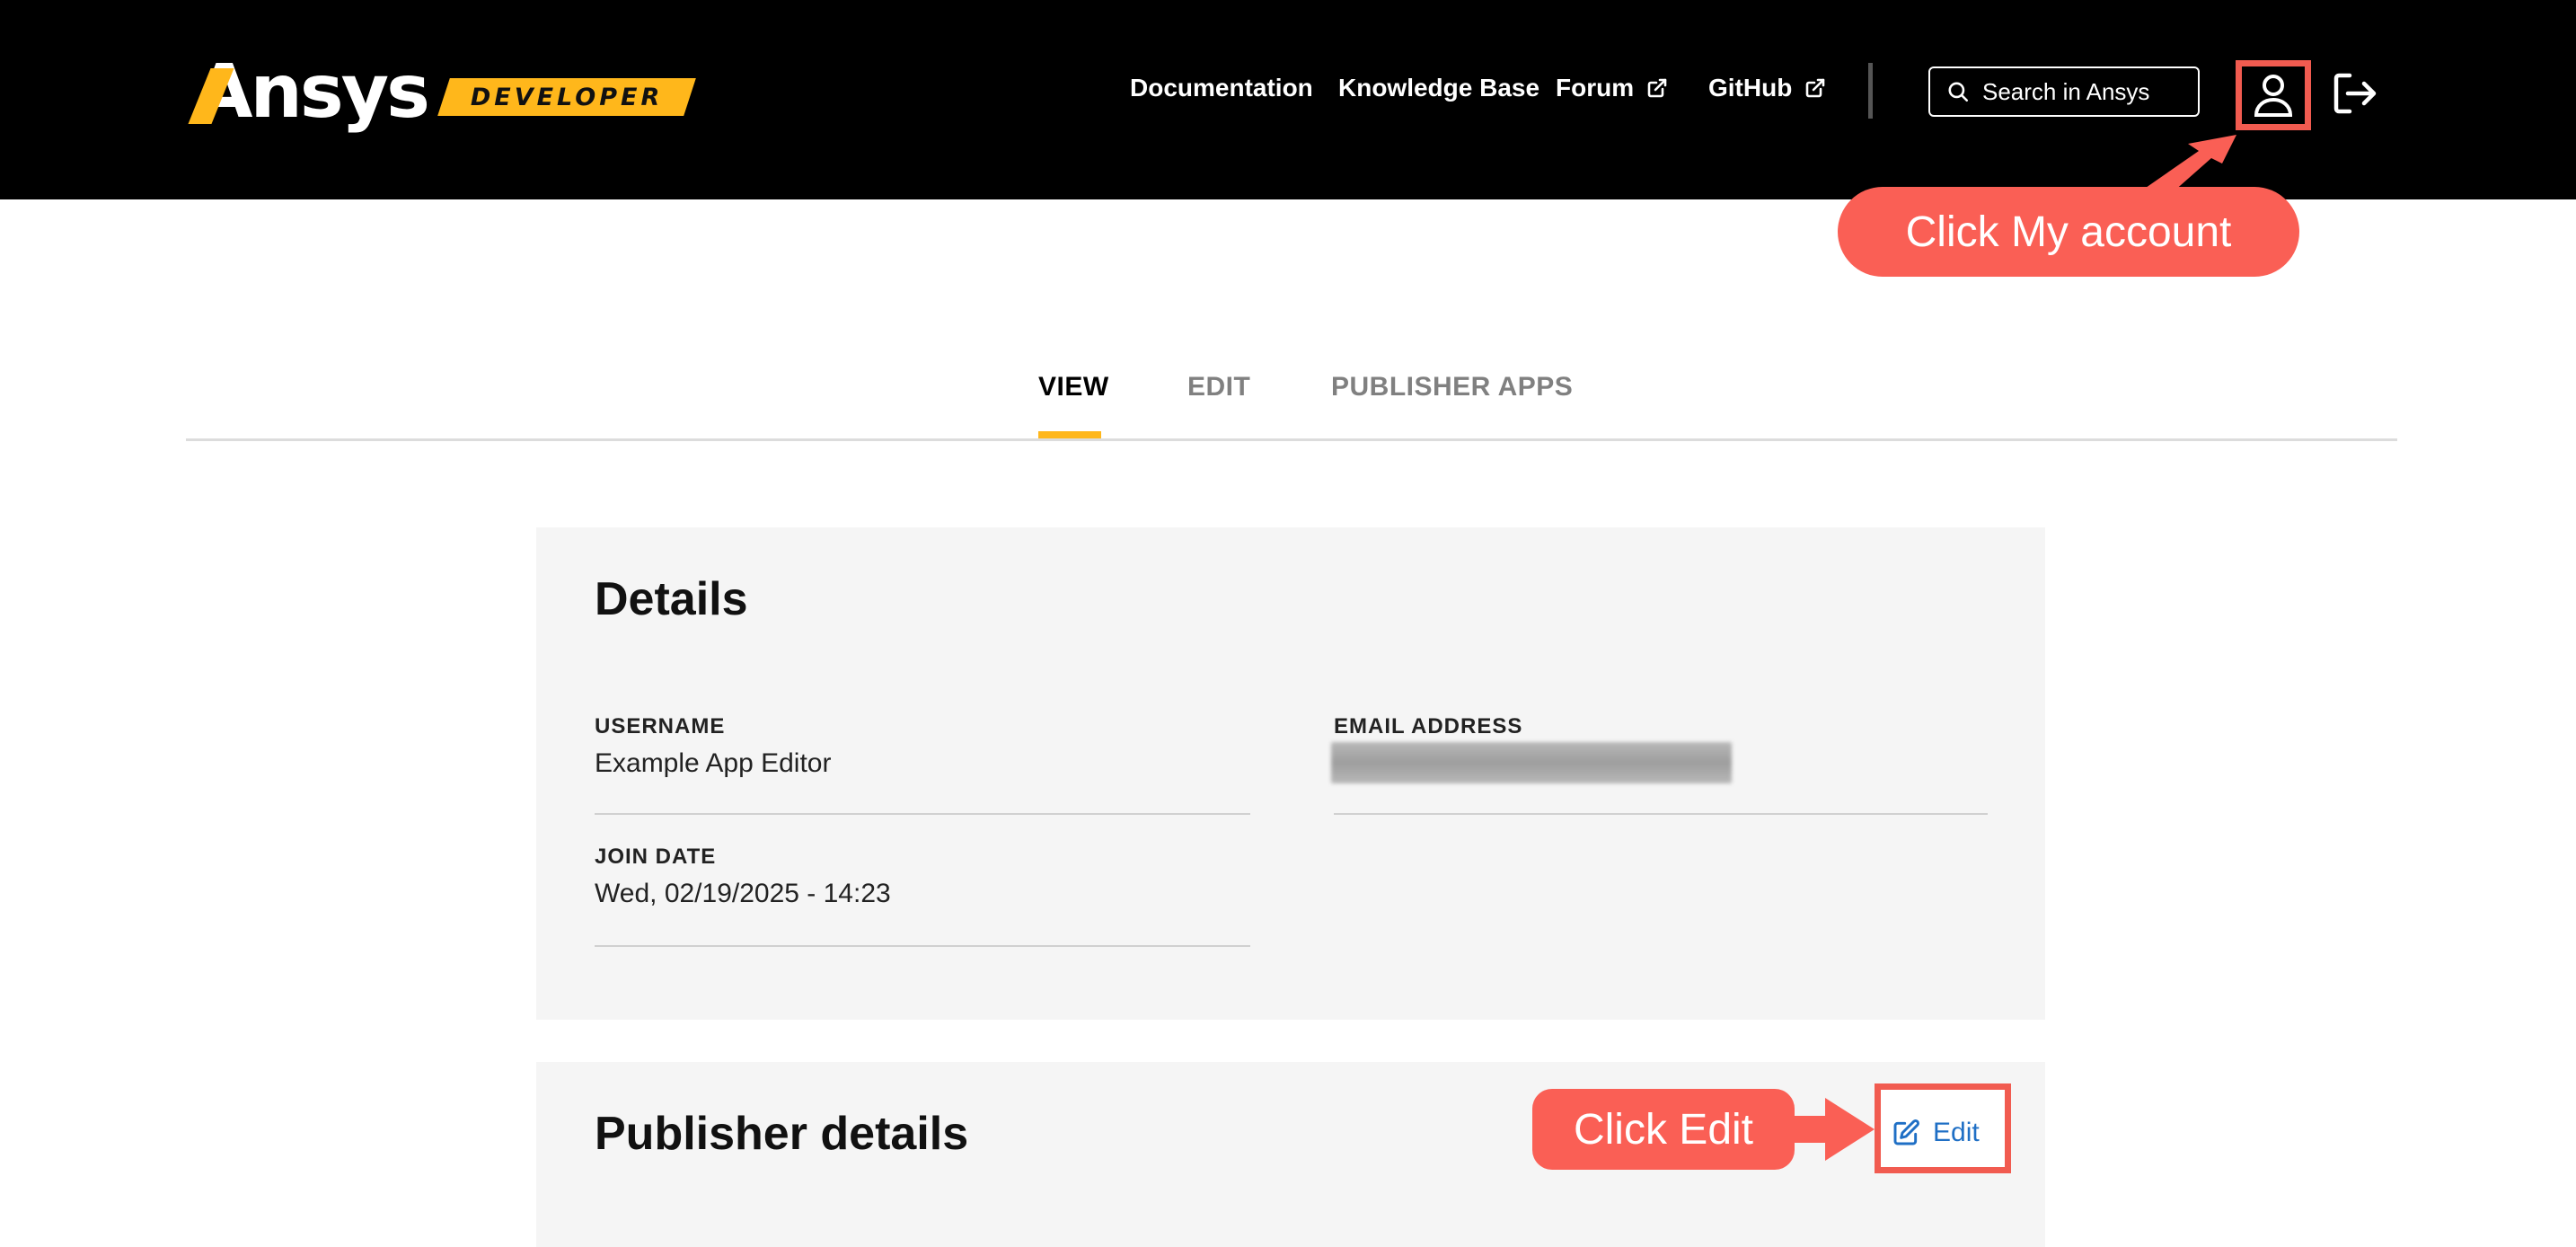 Image resolution: width=2576 pixels, height=1247 pixels. I want to click on email-value-redacted, so click(1531, 762).